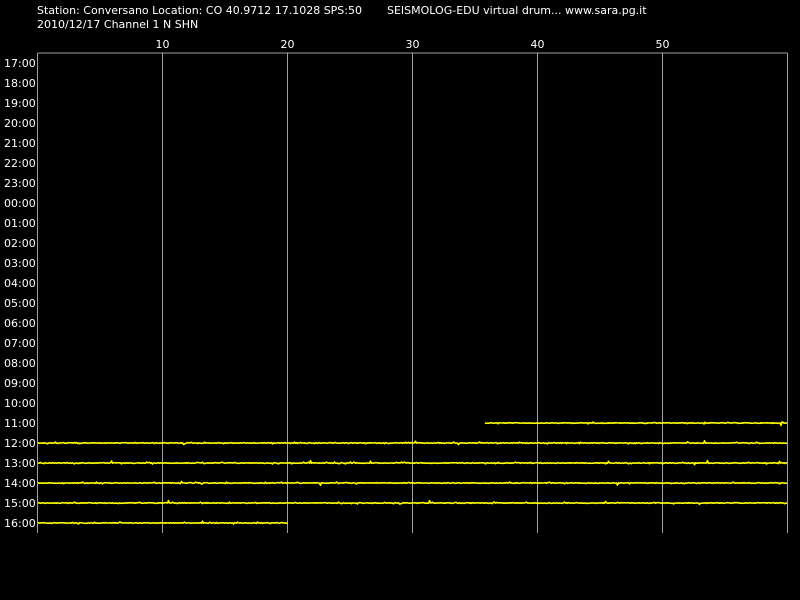 The height and width of the screenshot is (600, 800). What do you see at coordinates (20, 63) in the screenshot?
I see `row-label: 17:00` at bounding box center [20, 63].